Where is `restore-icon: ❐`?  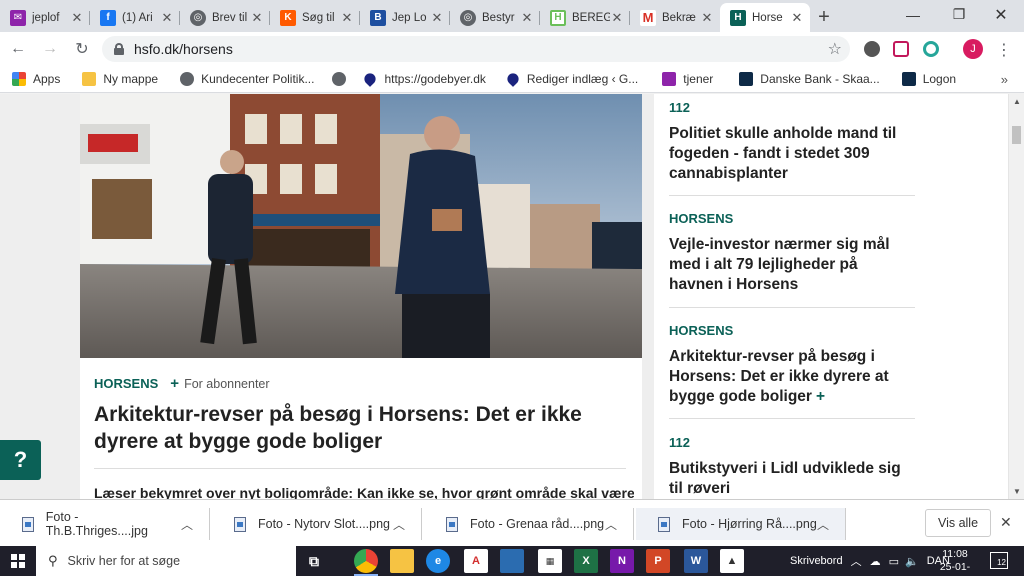 restore-icon: ❐ is located at coordinates (959, 14).